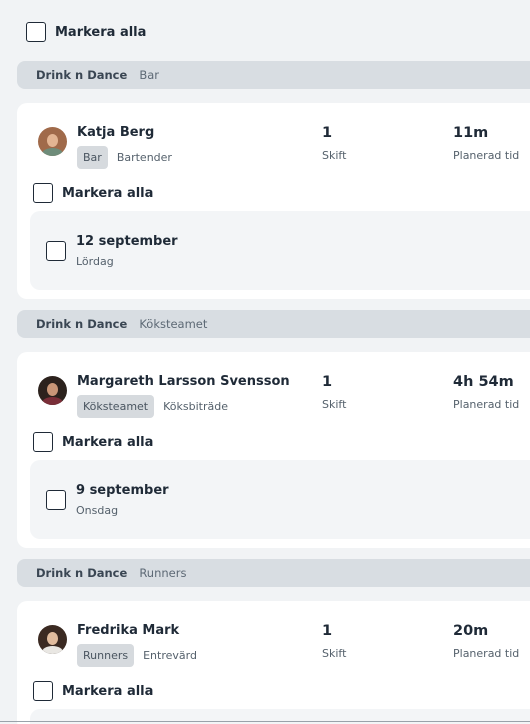  I want to click on select-all-top: Markera alla, so click(86, 32).